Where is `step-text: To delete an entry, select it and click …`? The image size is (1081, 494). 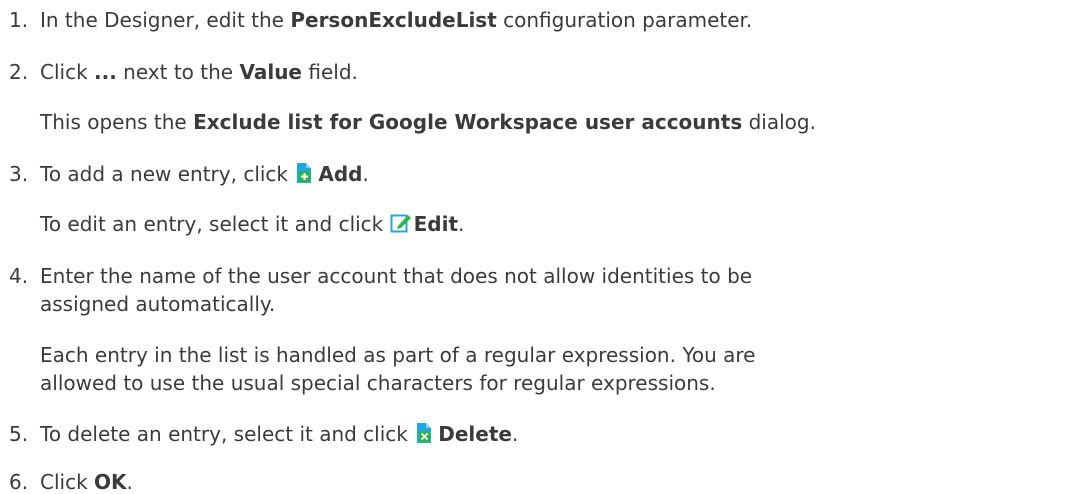
step-text: To delete an entry, select it and click … is located at coordinates (279, 434).